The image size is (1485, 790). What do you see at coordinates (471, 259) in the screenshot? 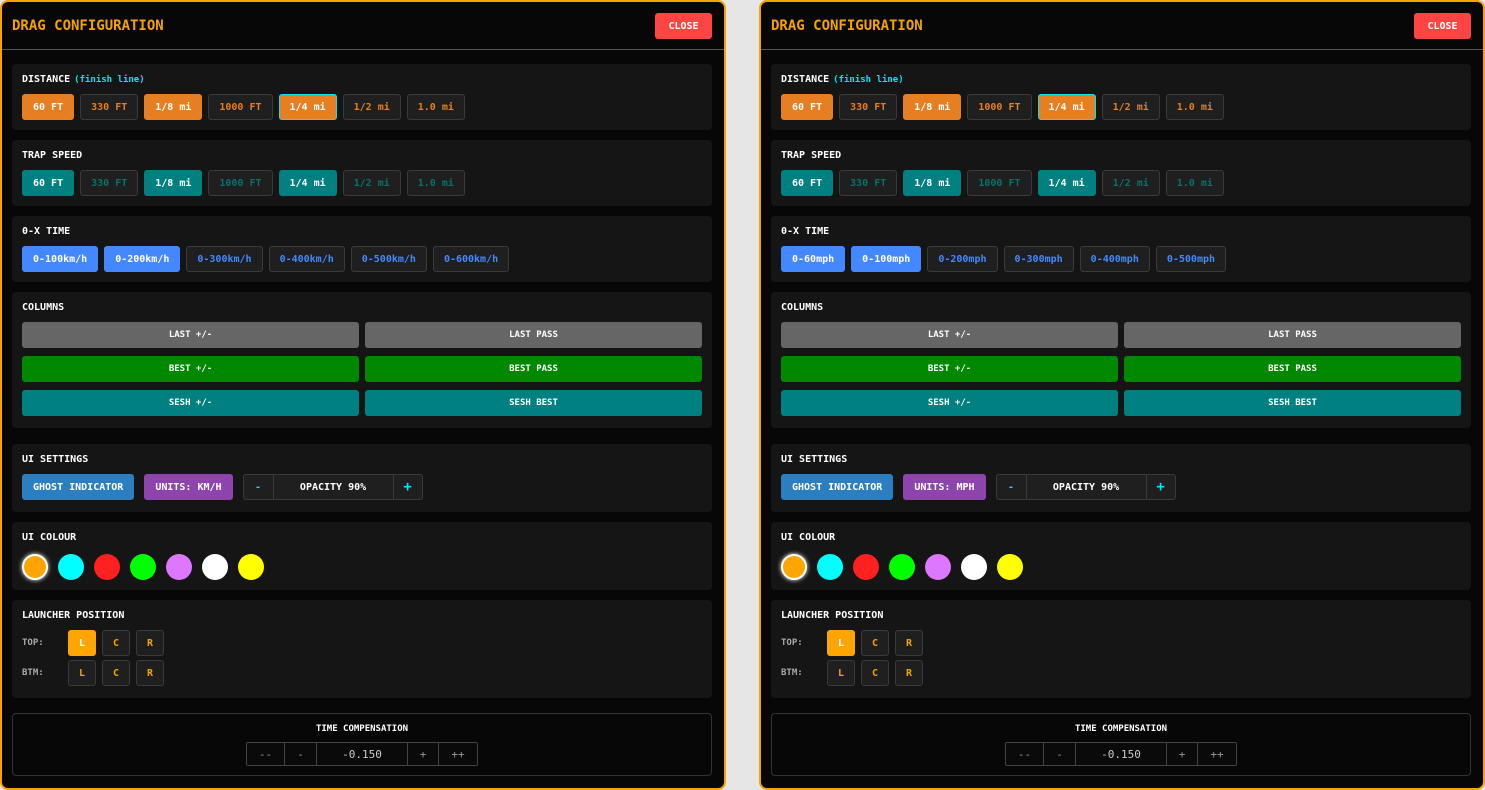
I see `zerox-option: 0-600km/h` at bounding box center [471, 259].